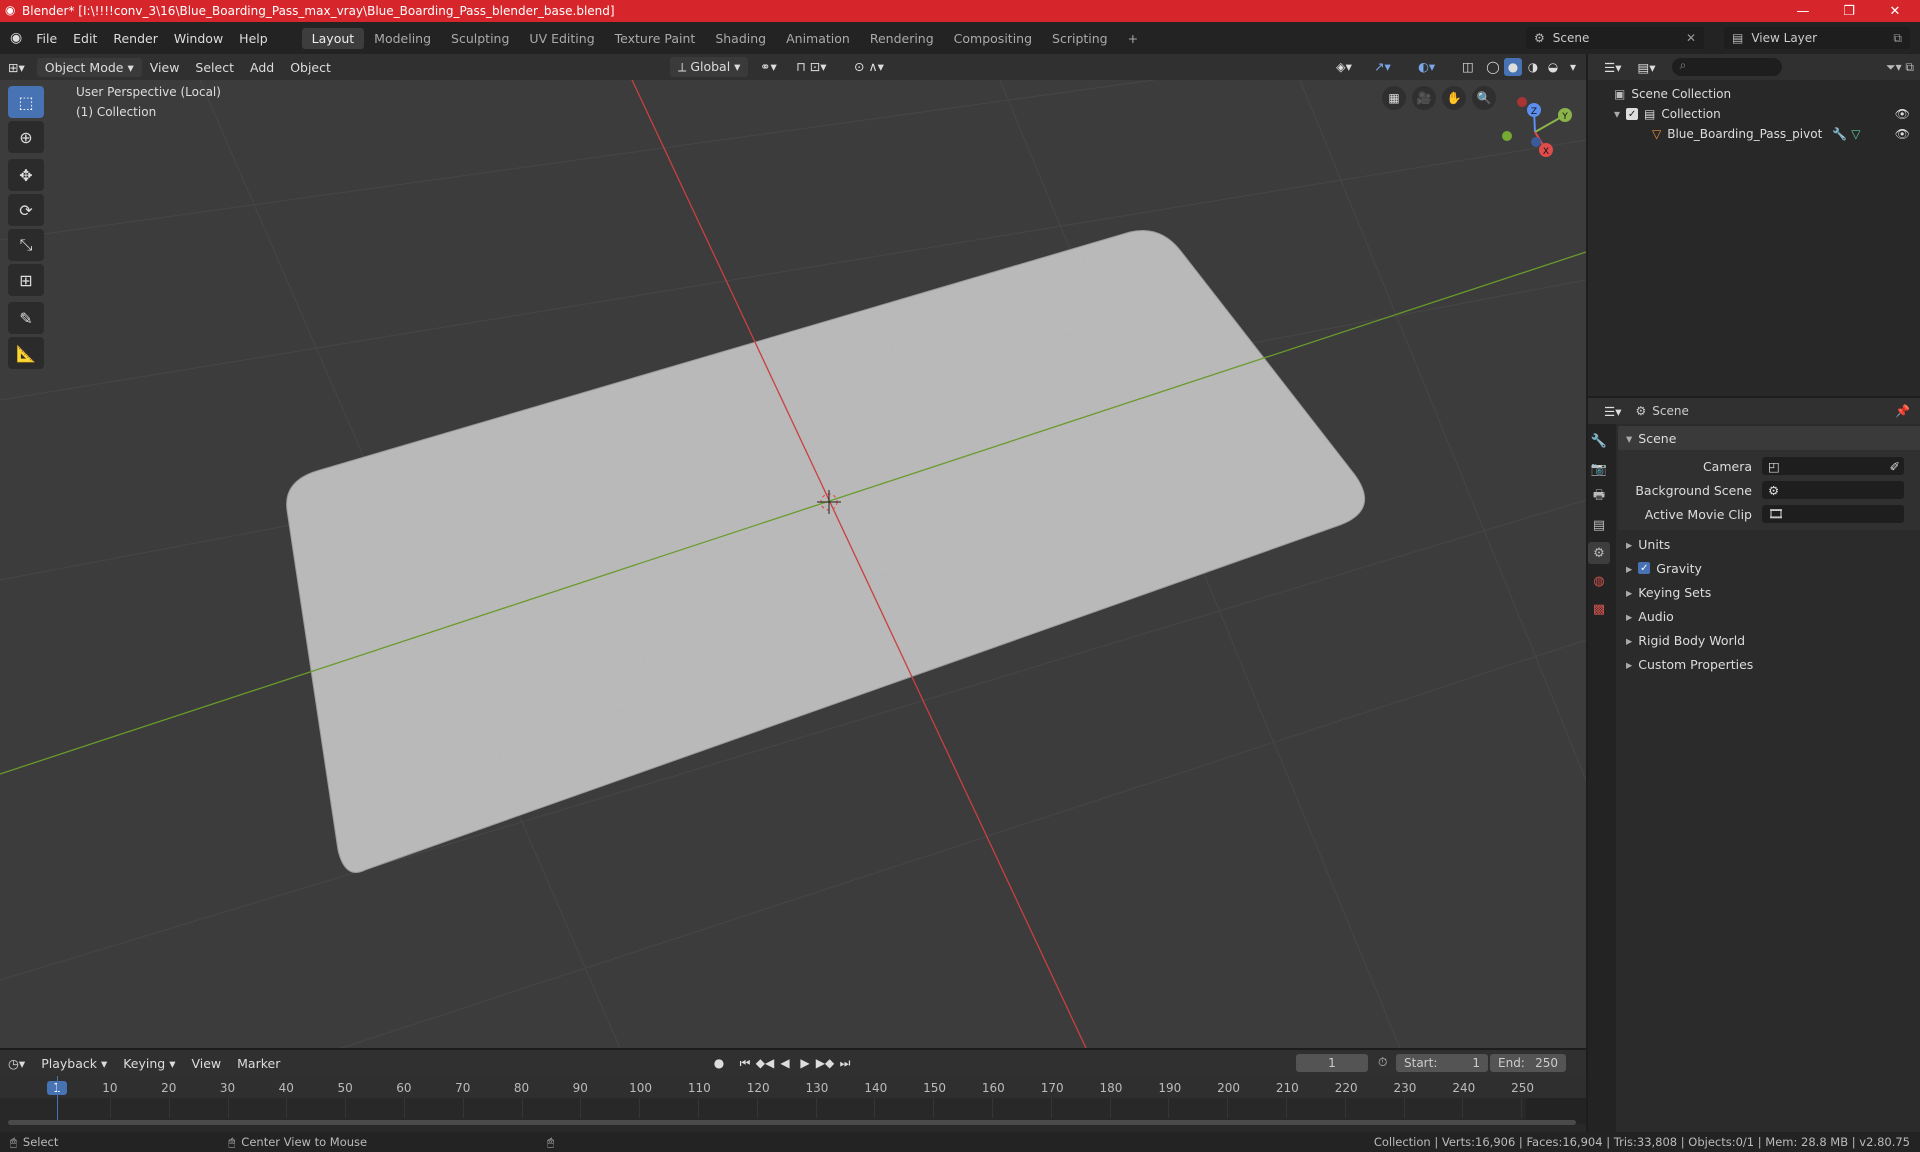 This screenshot has height=1152, width=1920. I want to click on select-box-tool-icon: ⬚, so click(26, 102).